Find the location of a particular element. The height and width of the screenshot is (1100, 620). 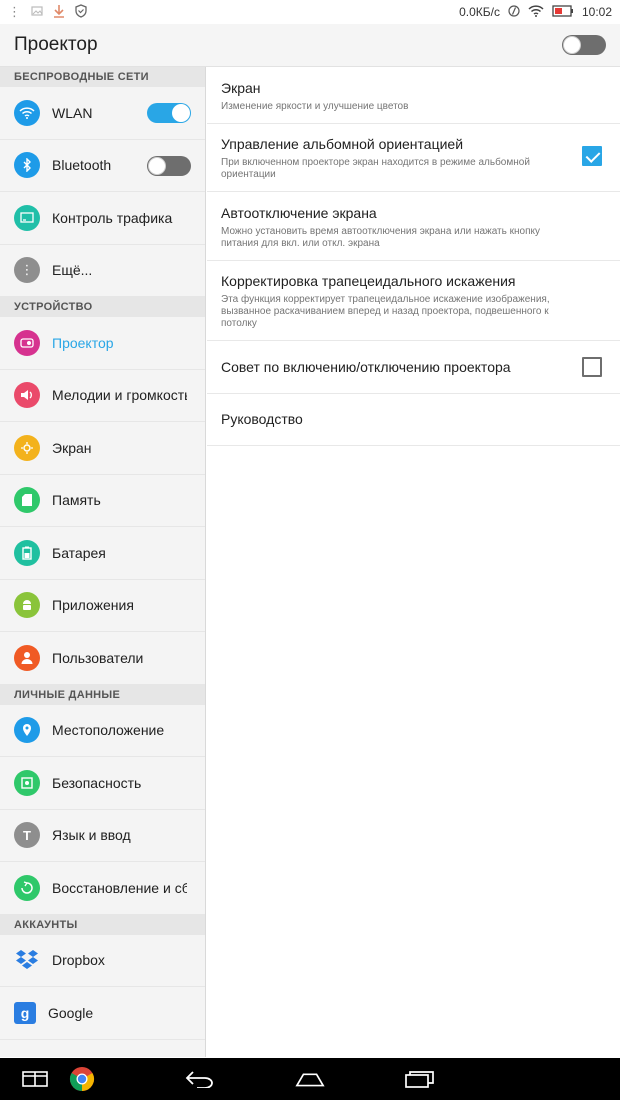

sound-icon is located at coordinates (27, 395).